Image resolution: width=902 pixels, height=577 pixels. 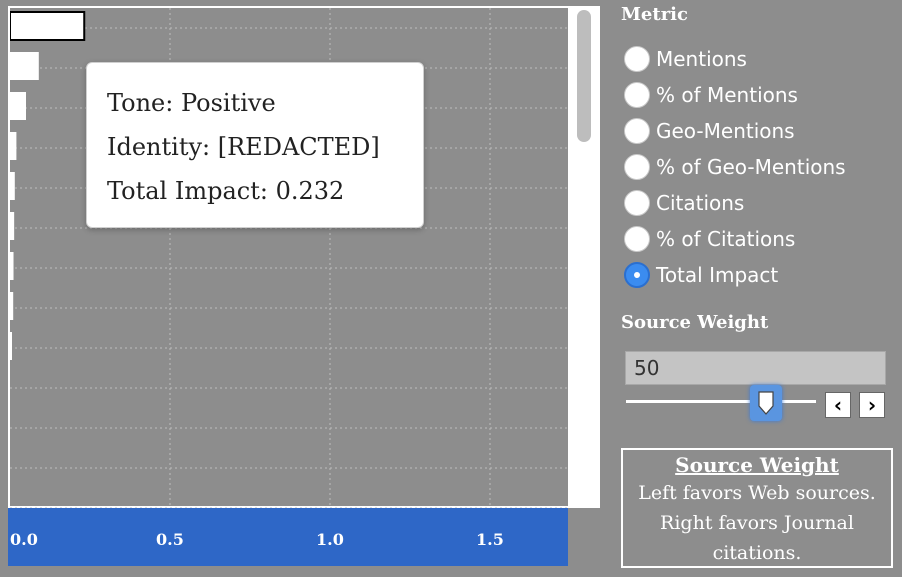 I want to click on radio-label: % of Citations, so click(x=726, y=239).